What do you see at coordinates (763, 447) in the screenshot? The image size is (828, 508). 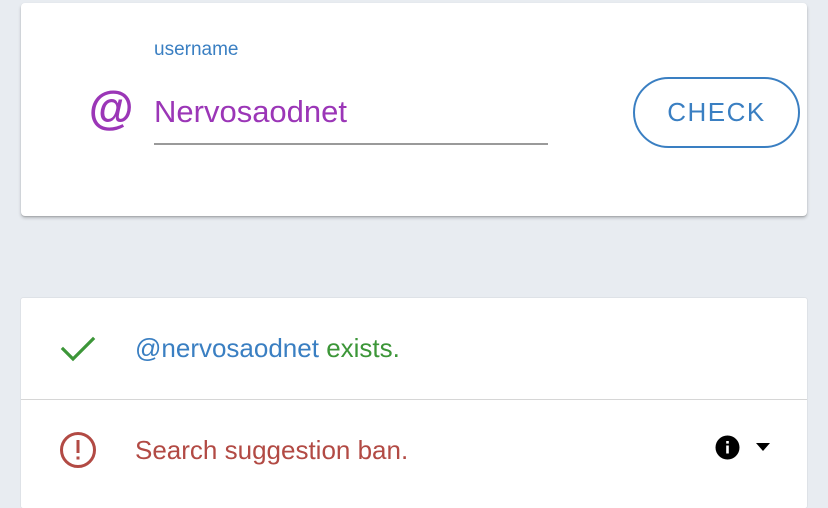 I see `caret-down-icon` at bounding box center [763, 447].